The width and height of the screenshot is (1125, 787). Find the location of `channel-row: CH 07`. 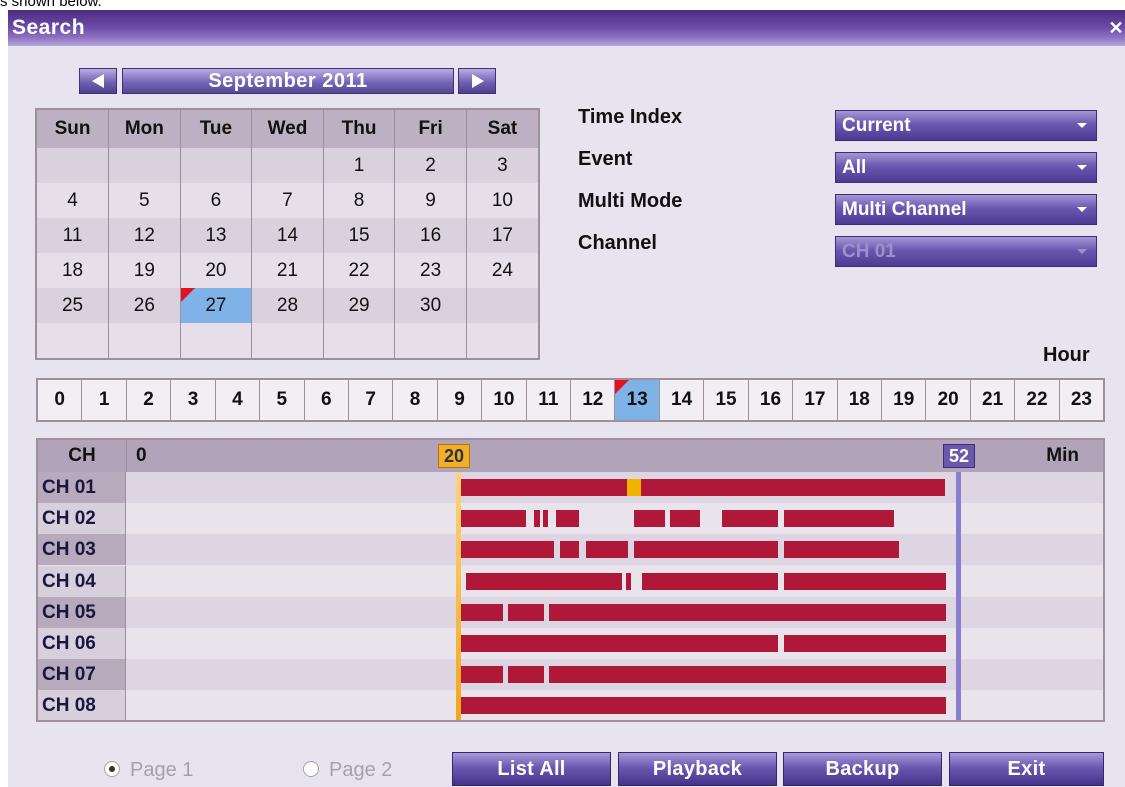

channel-row: CH 07 is located at coordinates (570, 675).